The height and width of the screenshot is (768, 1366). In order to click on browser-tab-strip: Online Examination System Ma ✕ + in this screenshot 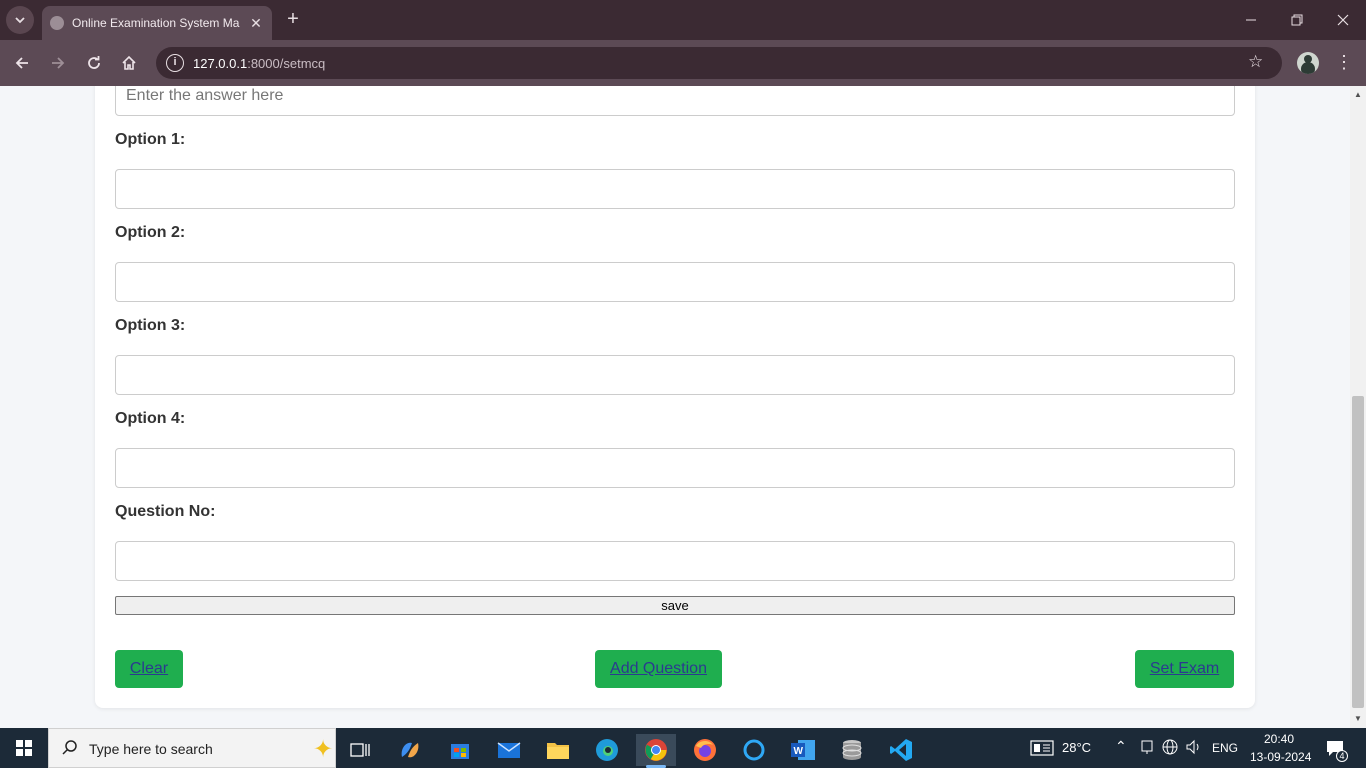, I will do `click(683, 20)`.